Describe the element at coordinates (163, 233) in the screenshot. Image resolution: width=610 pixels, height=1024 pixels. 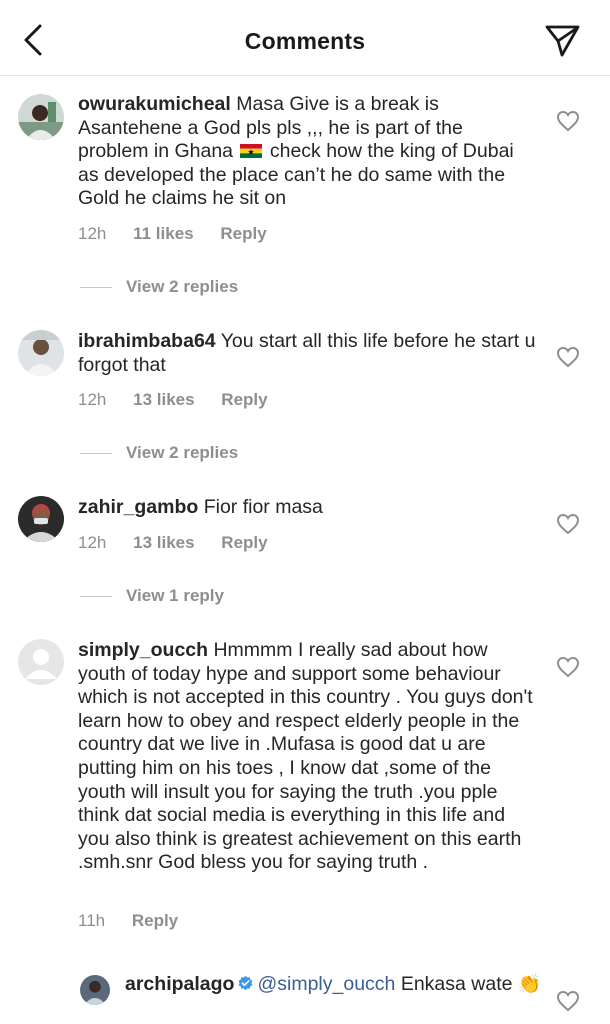
I see `comment-likes: 11 likes` at that location.